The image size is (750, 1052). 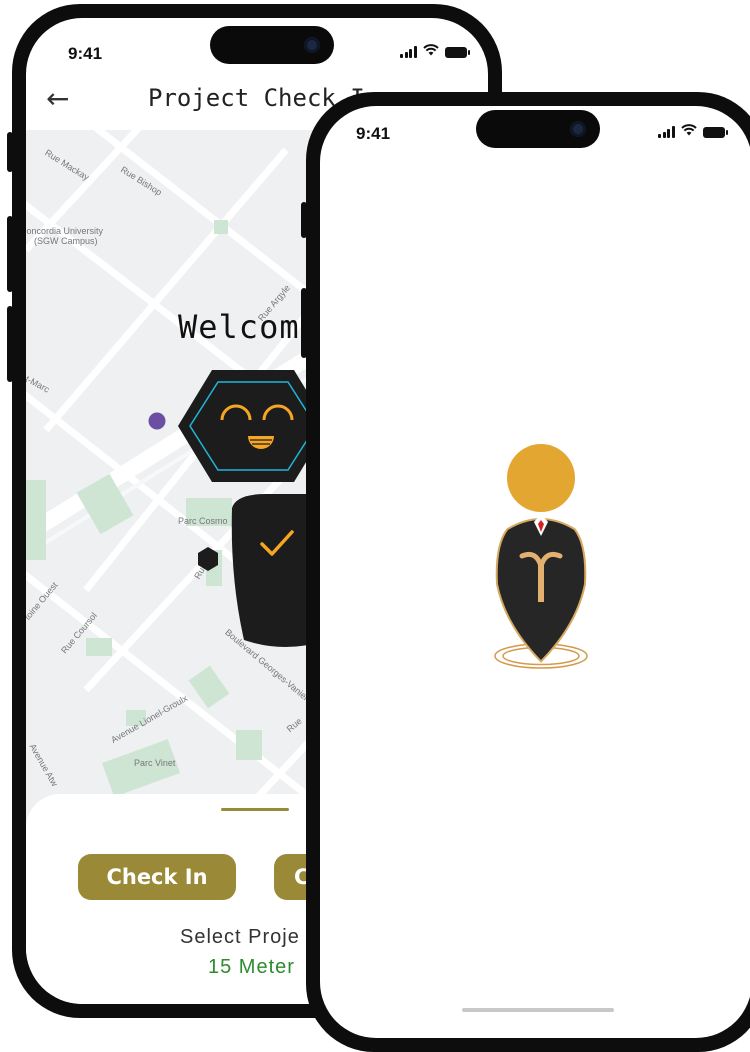 I want to click on volume-down-button, so click(x=10, y=344).